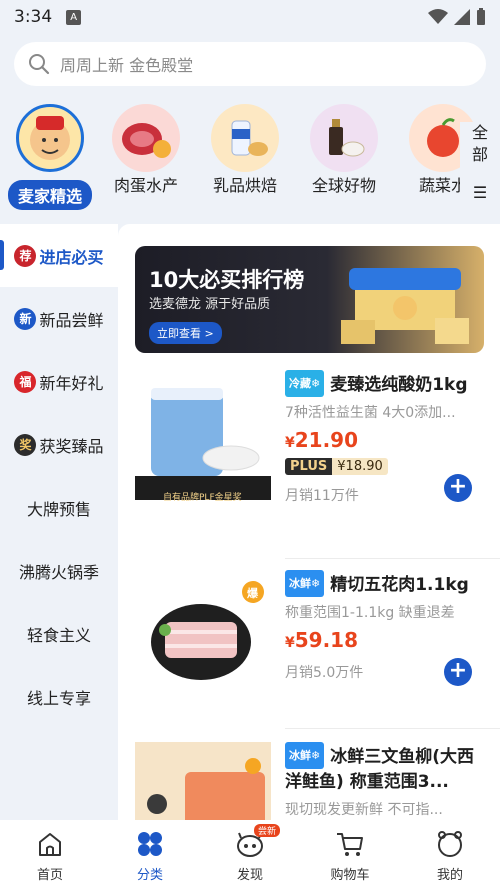  What do you see at coordinates (347, 138) in the screenshot?
I see `cosmetics-icon` at bounding box center [347, 138].